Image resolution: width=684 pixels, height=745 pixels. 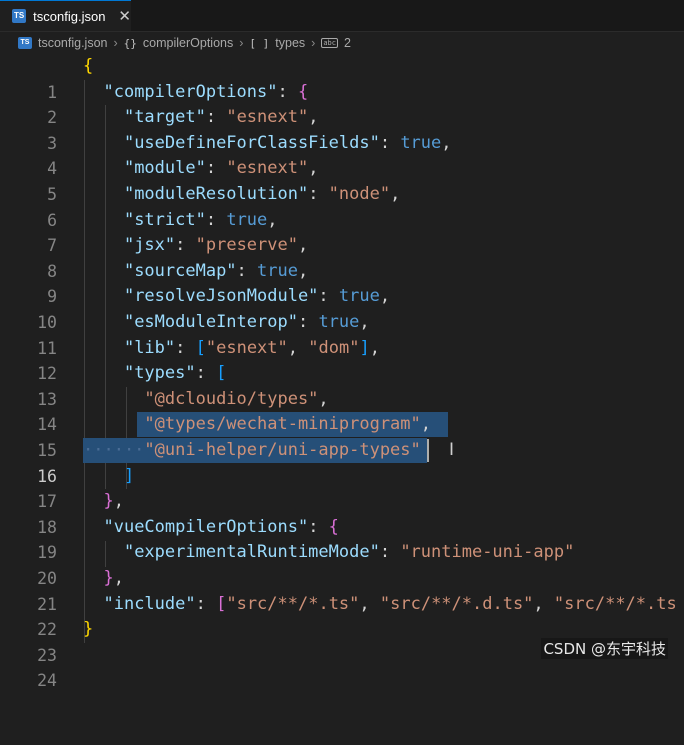 I want to click on code-line-8: 8 "jsx": "preserve",, so click(x=342, y=257).